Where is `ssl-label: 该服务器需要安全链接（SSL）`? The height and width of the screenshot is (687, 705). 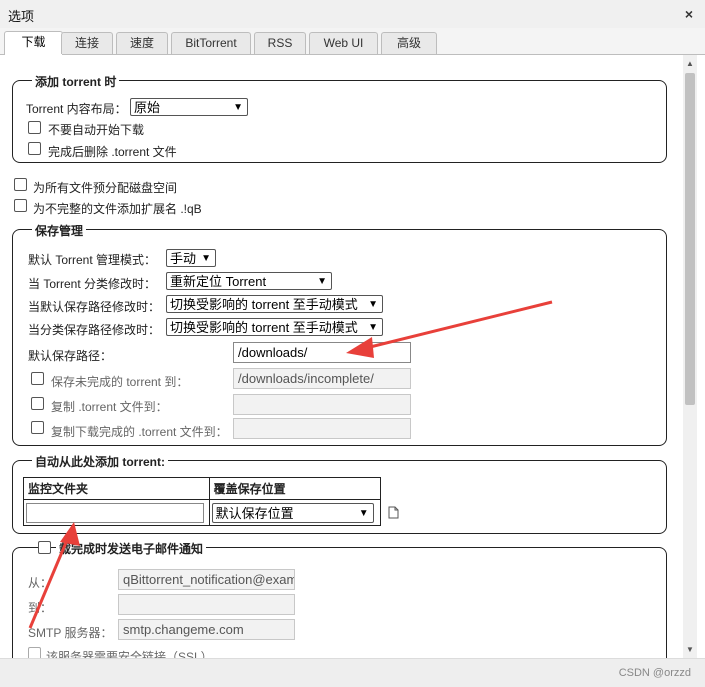
ssl-label: 该服务器需要安全链接（SSL） is located at coordinates (129, 654).